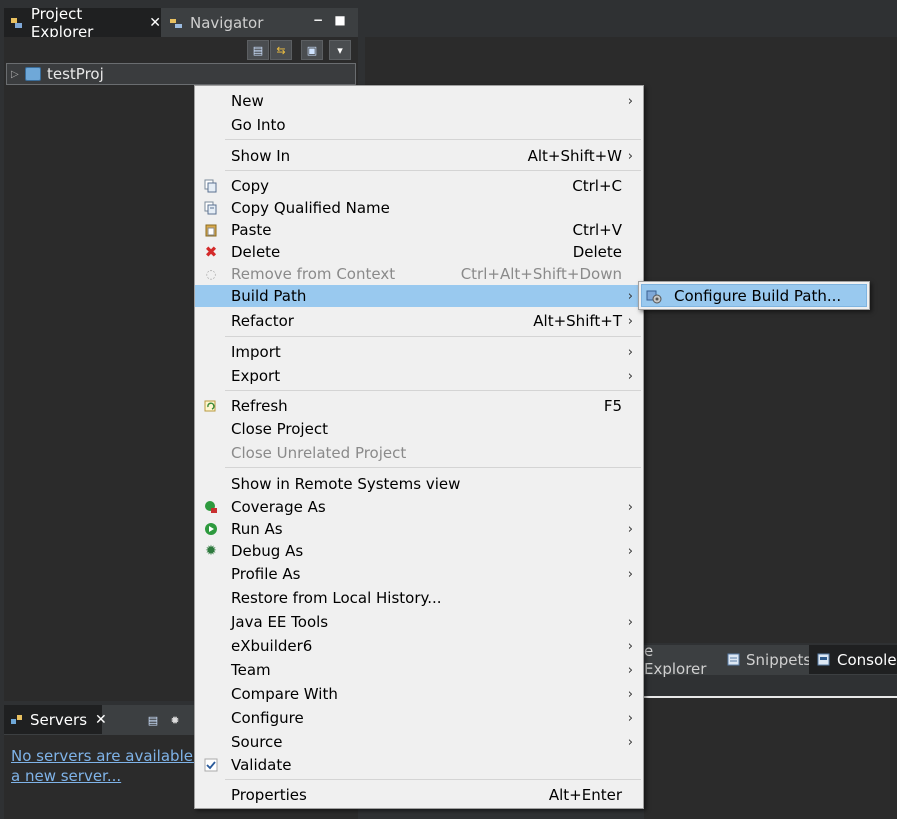 Image resolution: width=897 pixels, height=819 pixels. What do you see at coordinates (419, 252) in the screenshot?
I see `menu-item-delete: ✖ Delete Delete` at bounding box center [419, 252].